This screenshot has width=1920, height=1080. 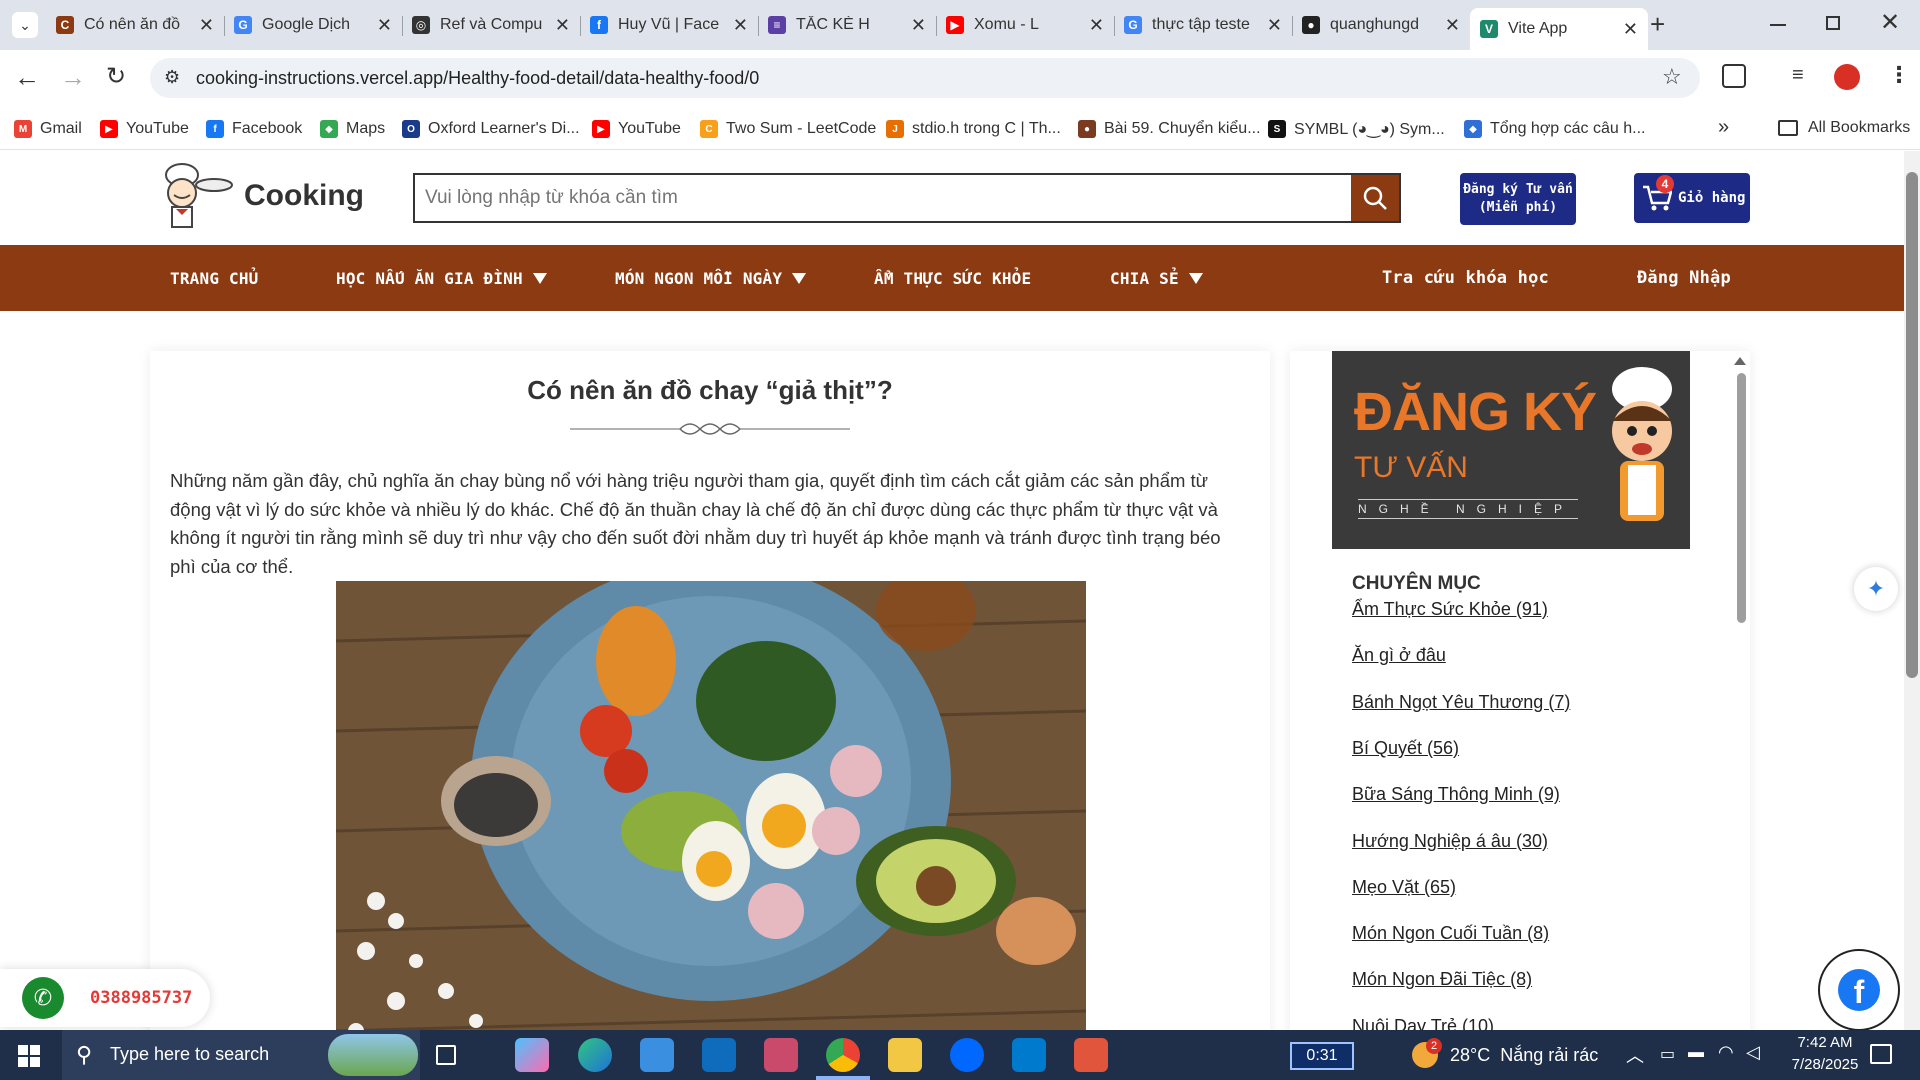 I want to click on consult-register-banner: ĐĂNG KÝ TƯ VẤN NGHỀ NGHIỆP, so click(x=1511, y=450).